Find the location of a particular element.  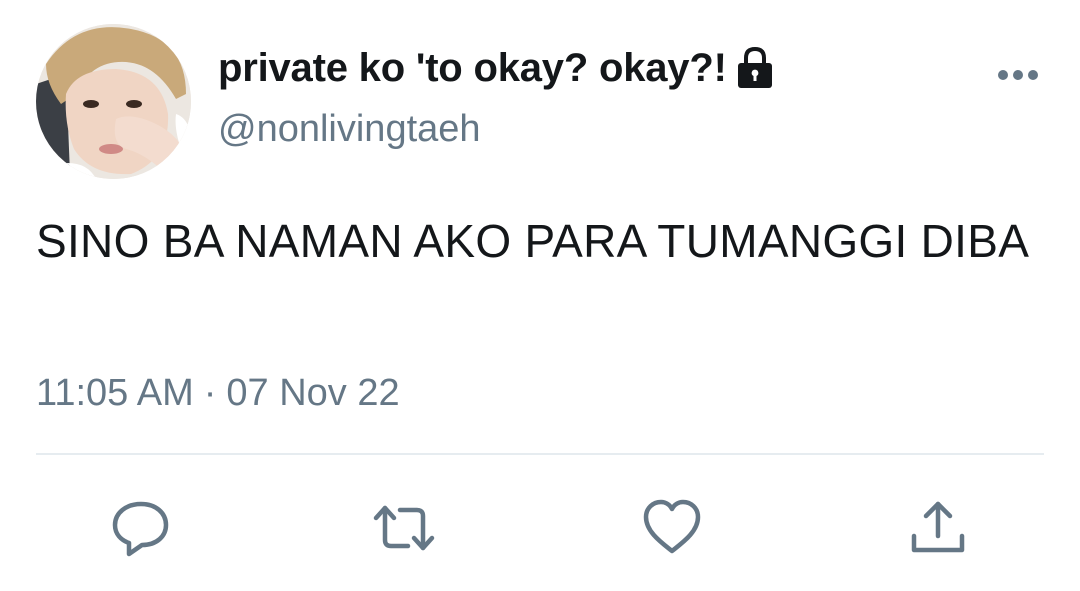

timestamp: 11:05 AM · 07 Nov 22 is located at coordinates (218, 393).